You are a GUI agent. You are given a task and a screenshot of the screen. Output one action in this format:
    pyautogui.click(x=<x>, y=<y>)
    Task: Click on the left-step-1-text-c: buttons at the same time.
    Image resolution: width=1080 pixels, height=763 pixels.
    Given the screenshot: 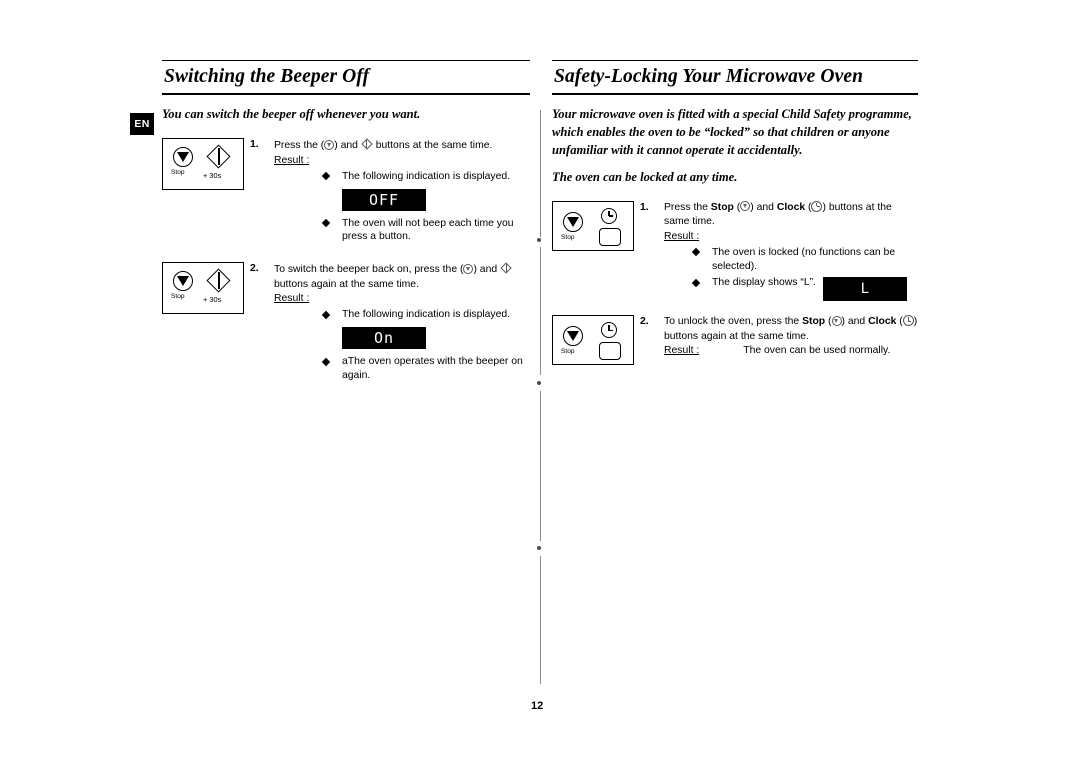 What is the action you would take?
    pyautogui.click(x=434, y=146)
    